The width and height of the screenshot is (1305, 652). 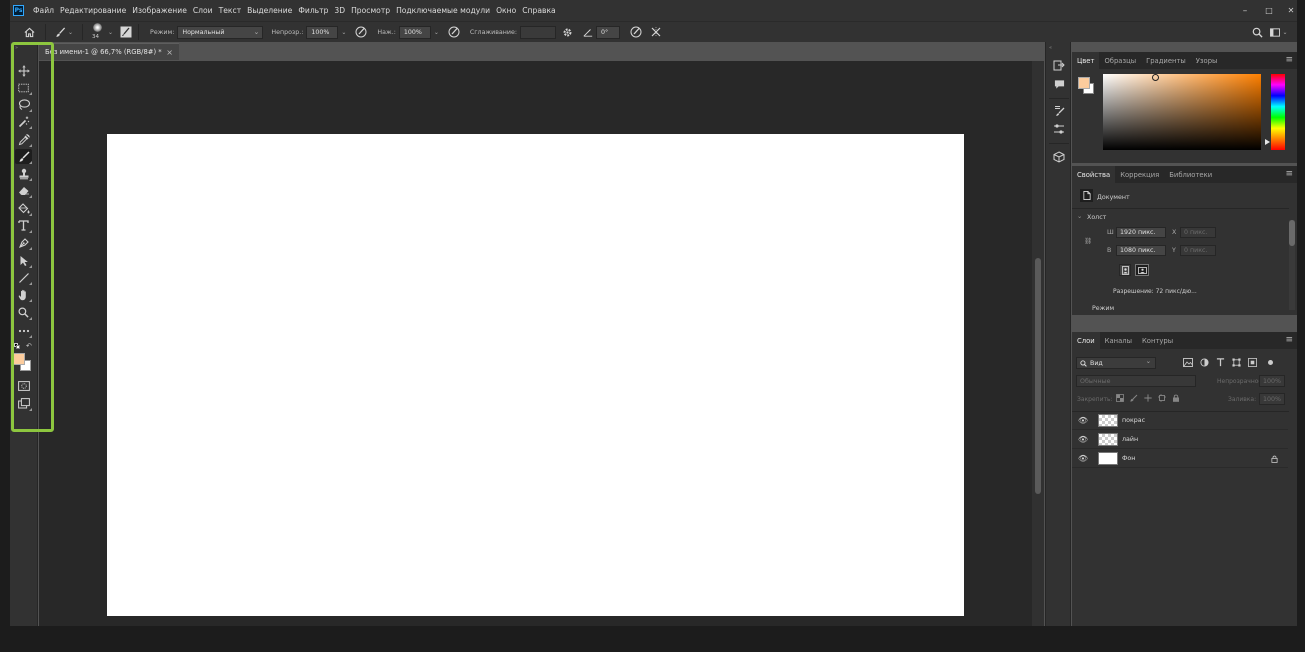 I want to click on portrait-orientation-icon, so click(x=1125, y=270).